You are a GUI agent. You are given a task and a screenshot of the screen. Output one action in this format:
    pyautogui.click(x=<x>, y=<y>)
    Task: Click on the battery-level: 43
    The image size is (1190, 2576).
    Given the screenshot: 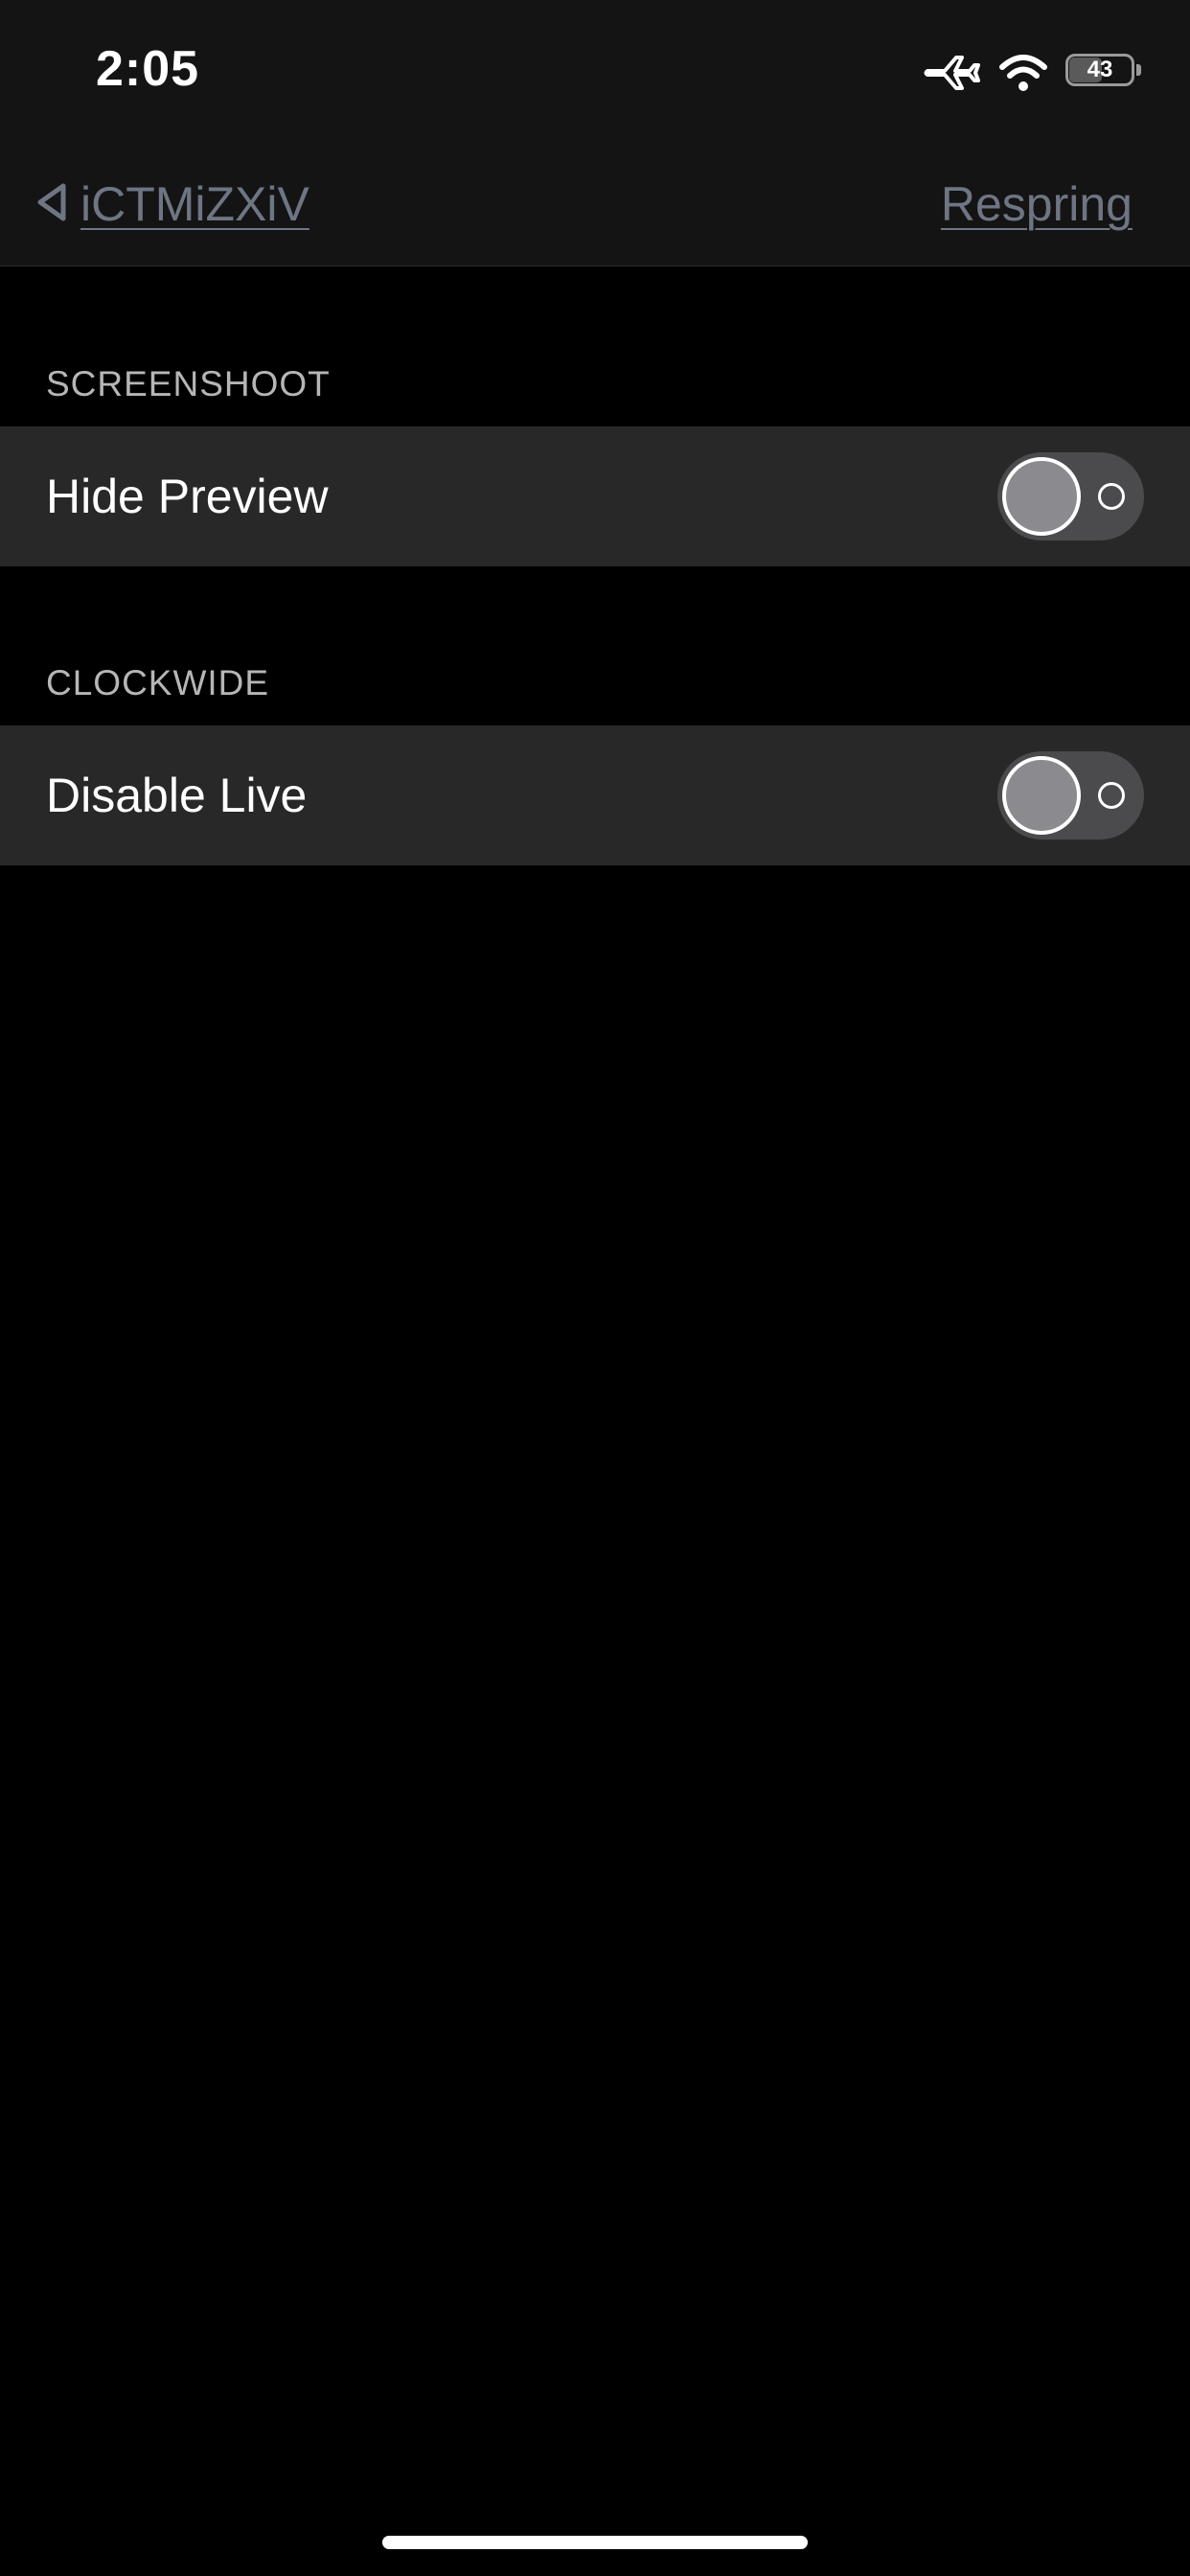 What is the action you would take?
    pyautogui.click(x=1100, y=69)
    